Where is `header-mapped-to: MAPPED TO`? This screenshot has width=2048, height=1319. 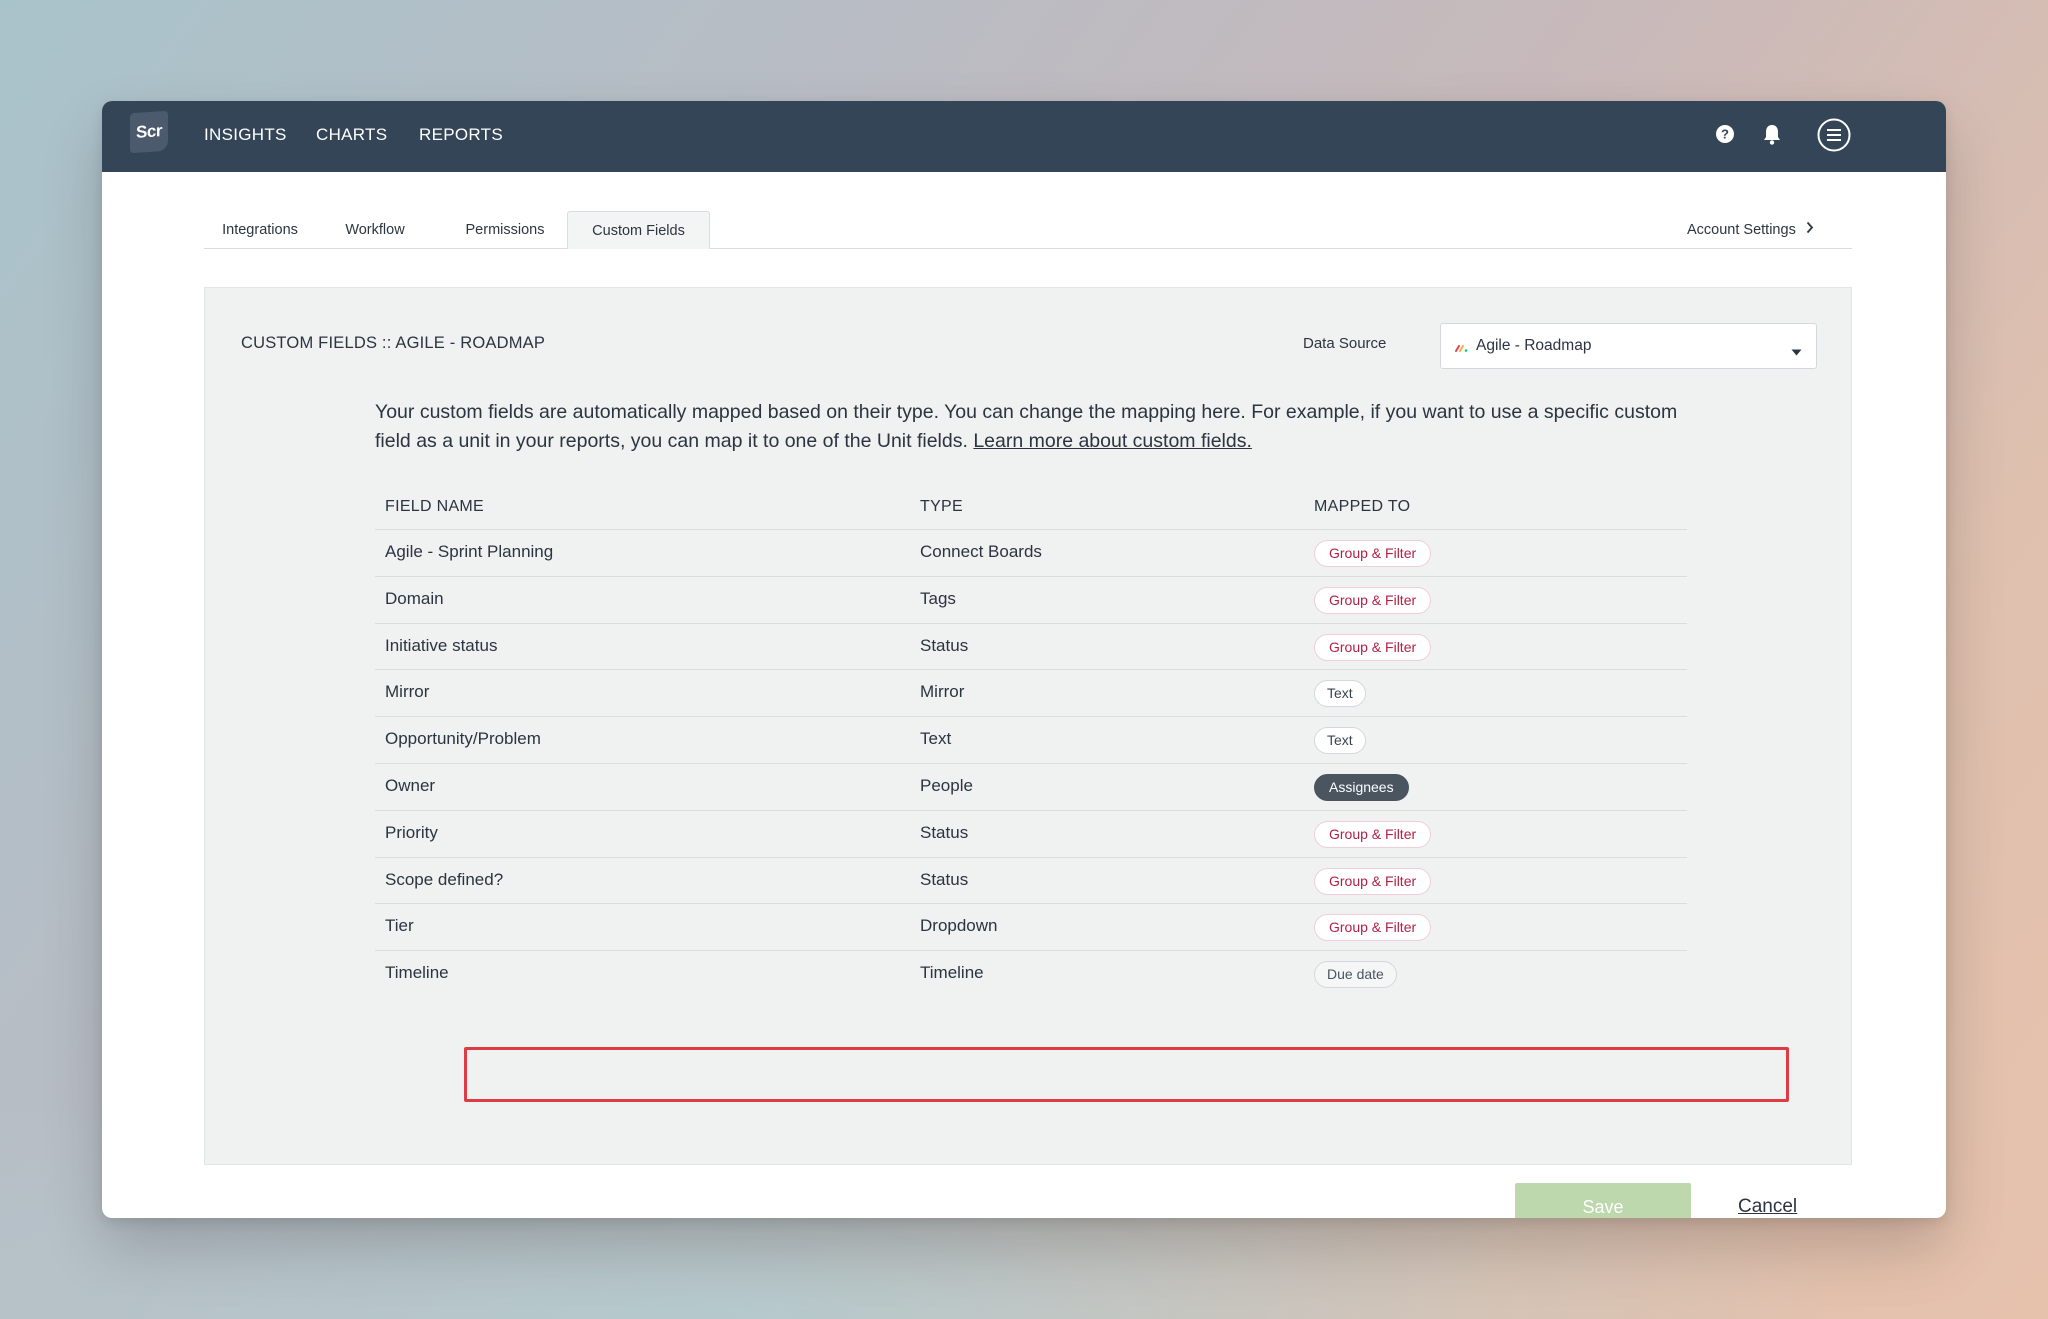 header-mapped-to: MAPPED TO is located at coordinates (1362, 506).